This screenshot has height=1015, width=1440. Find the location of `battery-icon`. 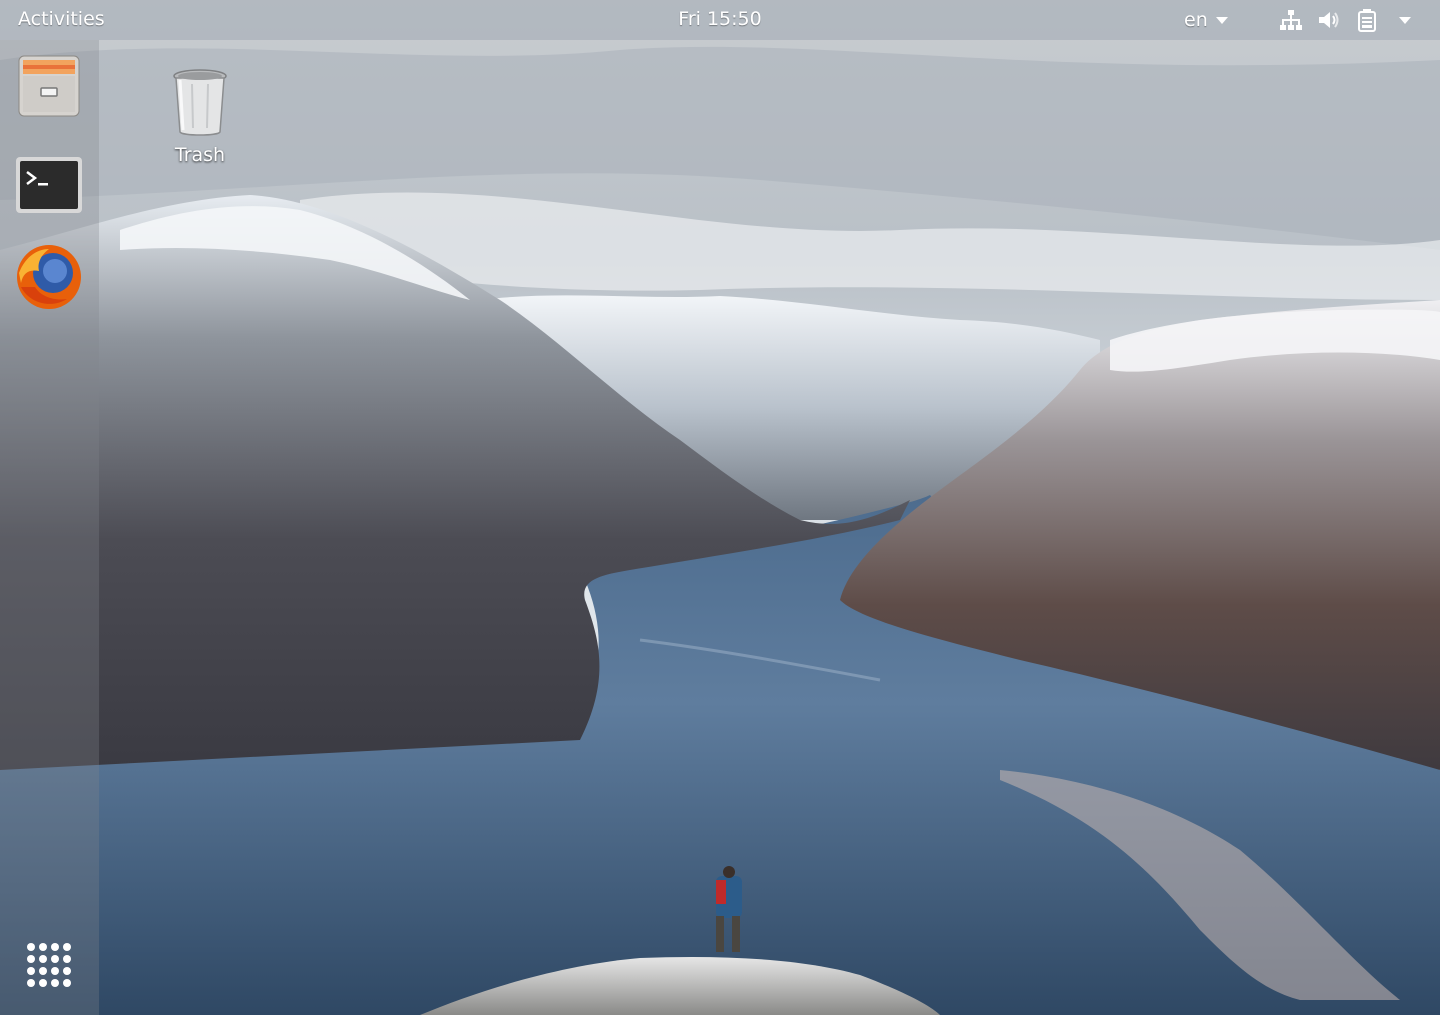

battery-icon is located at coordinates (1367, 20).